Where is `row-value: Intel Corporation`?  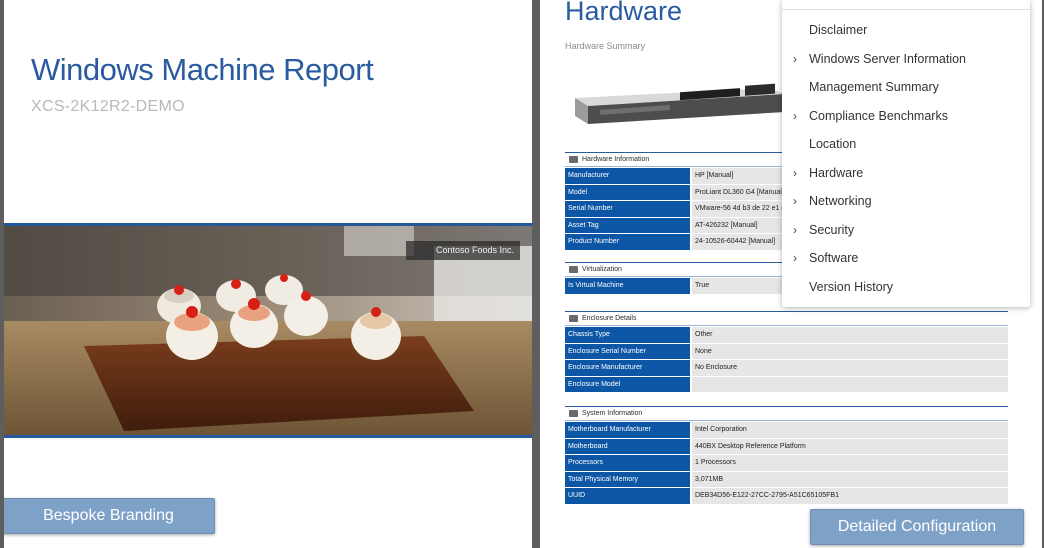
row-value: Intel Corporation is located at coordinates (850, 430).